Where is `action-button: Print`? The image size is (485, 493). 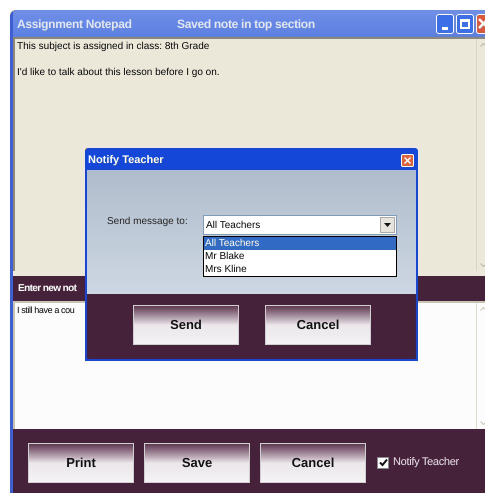
action-button: Print is located at coordinates (81, 462).